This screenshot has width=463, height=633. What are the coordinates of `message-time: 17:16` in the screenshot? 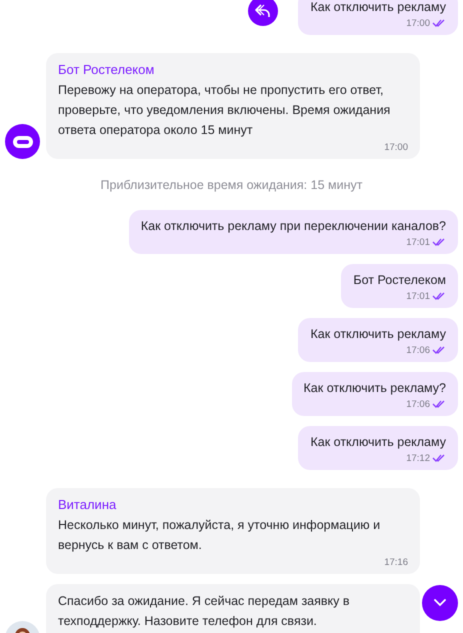 It's located at (396, 562).